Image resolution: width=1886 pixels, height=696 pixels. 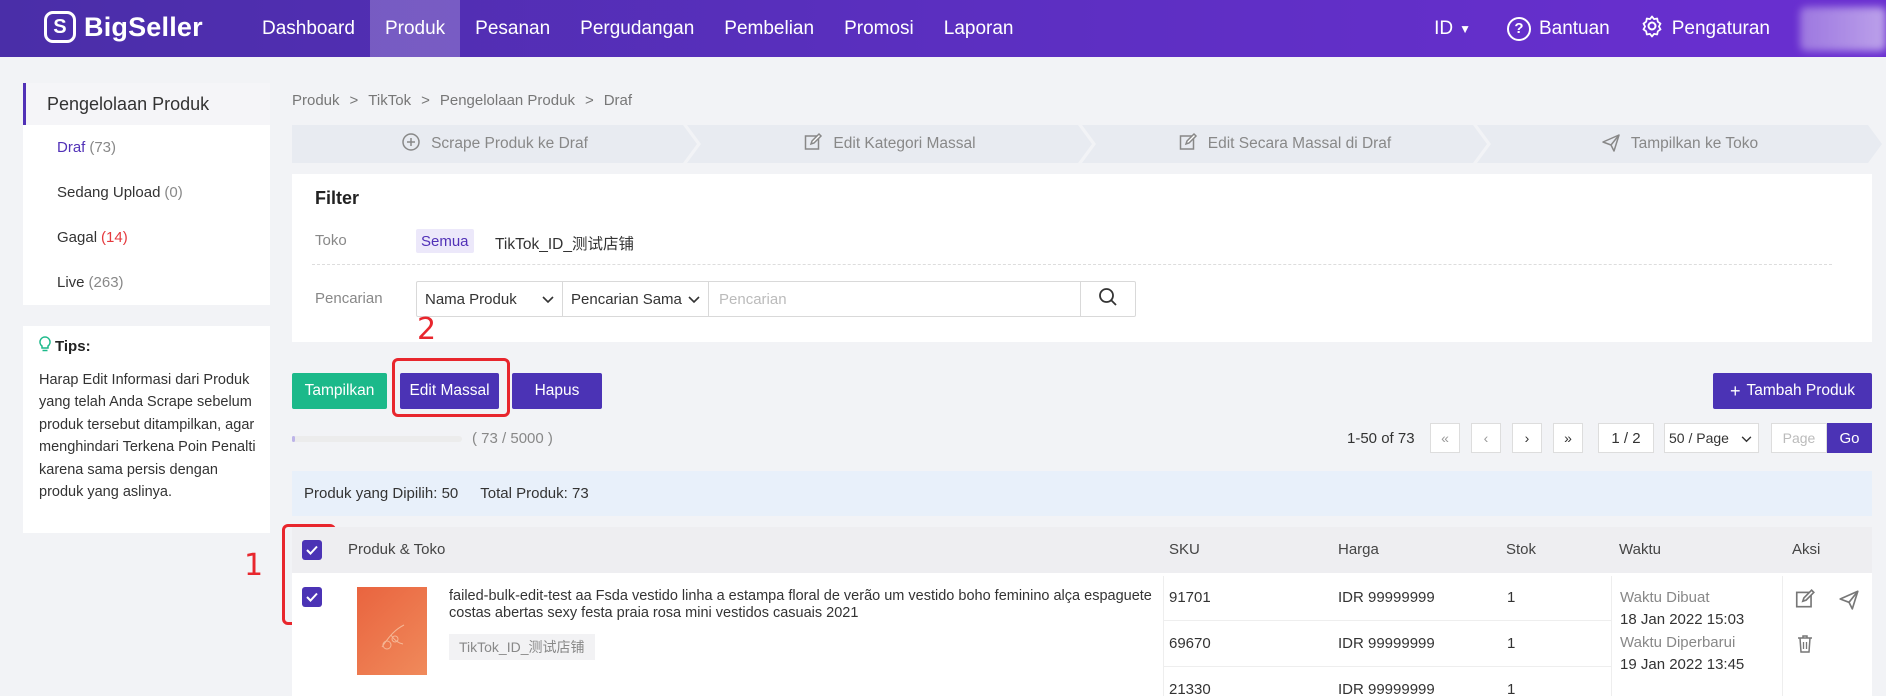 What do you see at coordinates (1284, 144) in the screenshot?
I see `step-edit-bulk: Edit Secara Massal di Draf` at bounding box center [1284, 144].